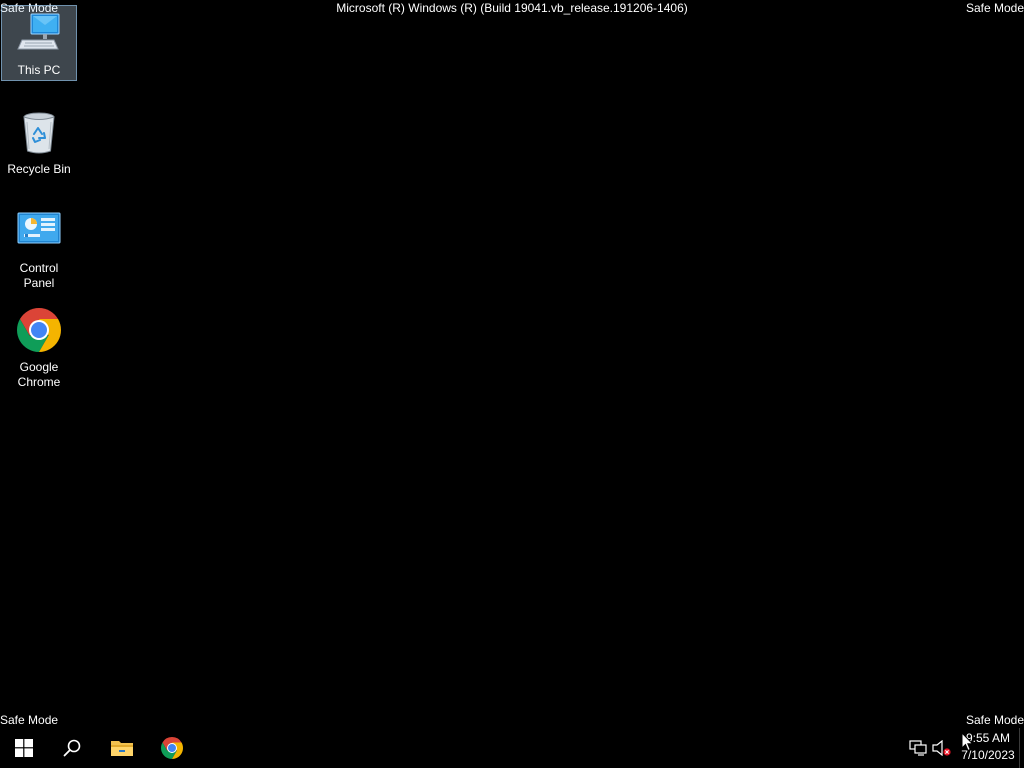 Image resolution: width=1024 pixels, height=768 pixels. Describe the element at coordinates (39, 248) in the screenshot. I see `desktop-icon-control-panel: Control Panel` at that location.